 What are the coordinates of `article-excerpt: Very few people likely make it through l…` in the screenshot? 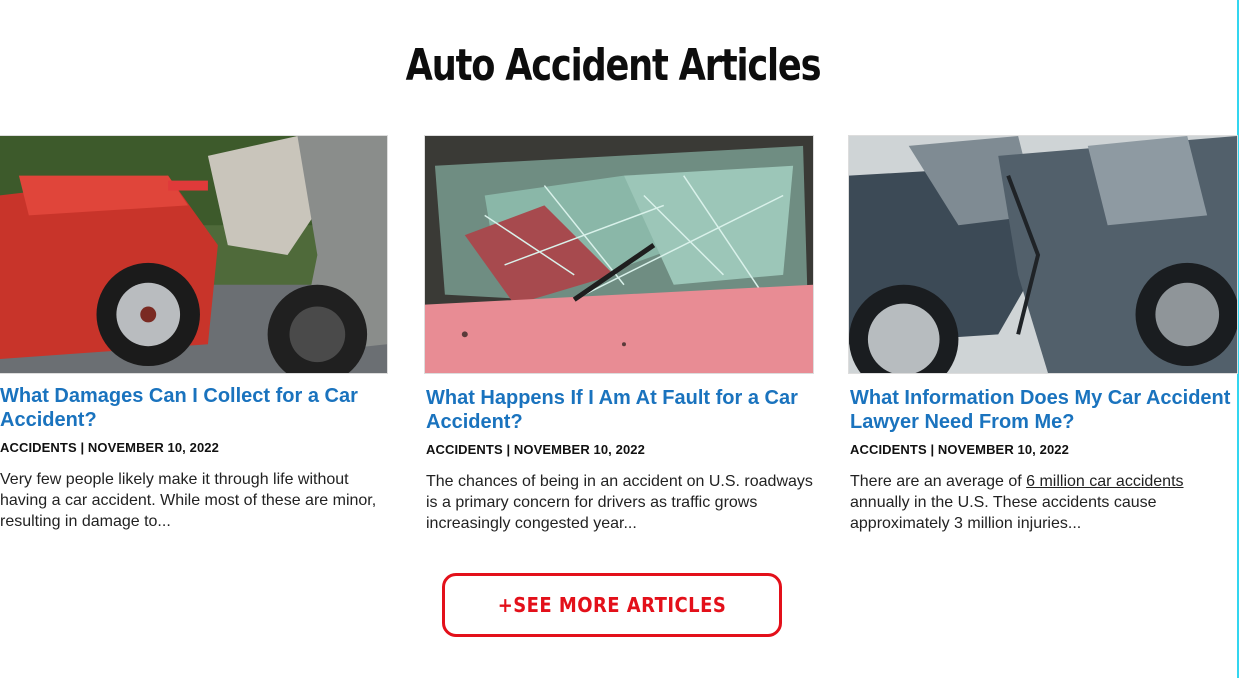 It's located at (188, 500).